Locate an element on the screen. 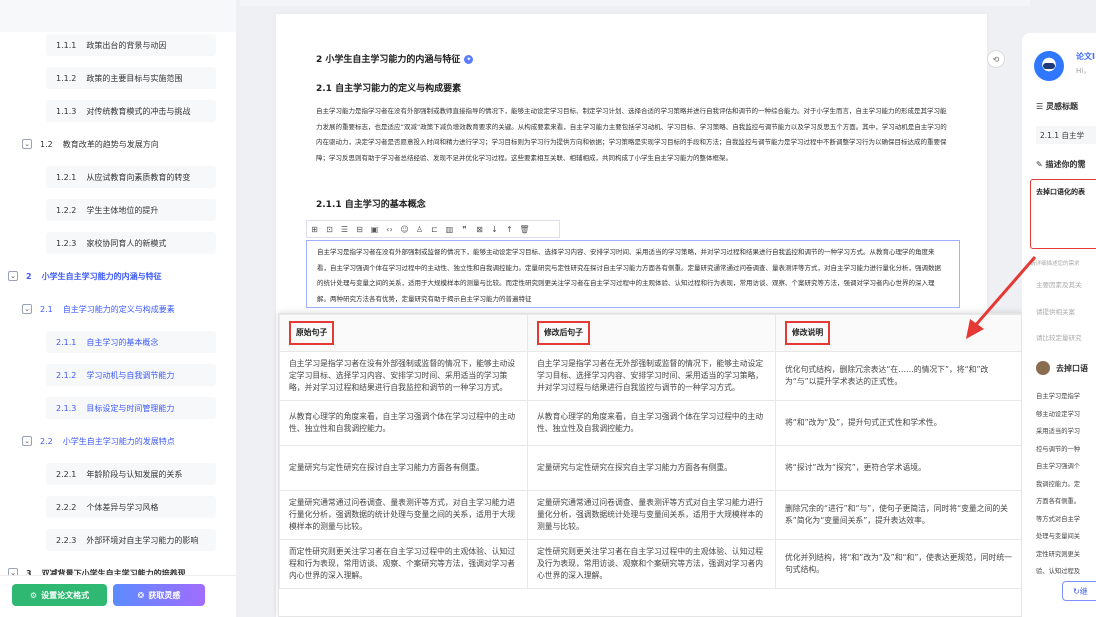  outline-item-number: 2.1.1 is located at coordinates (66, 342).